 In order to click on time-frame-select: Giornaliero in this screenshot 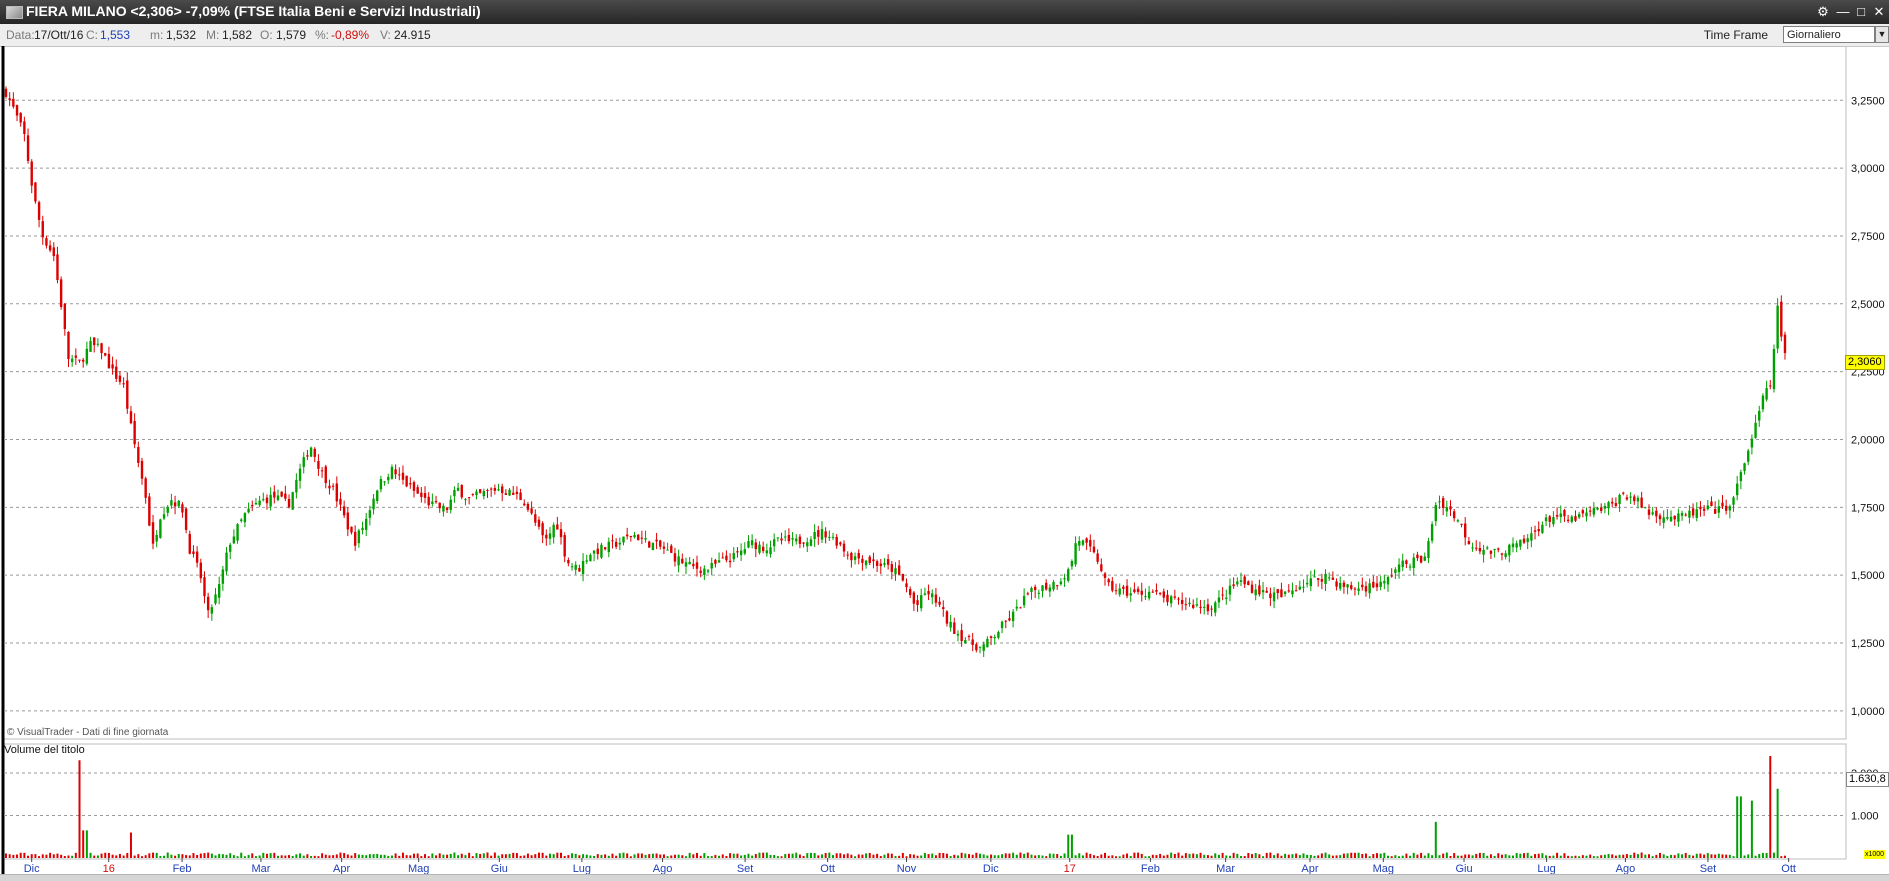, I will do `click(1829, 34)`.